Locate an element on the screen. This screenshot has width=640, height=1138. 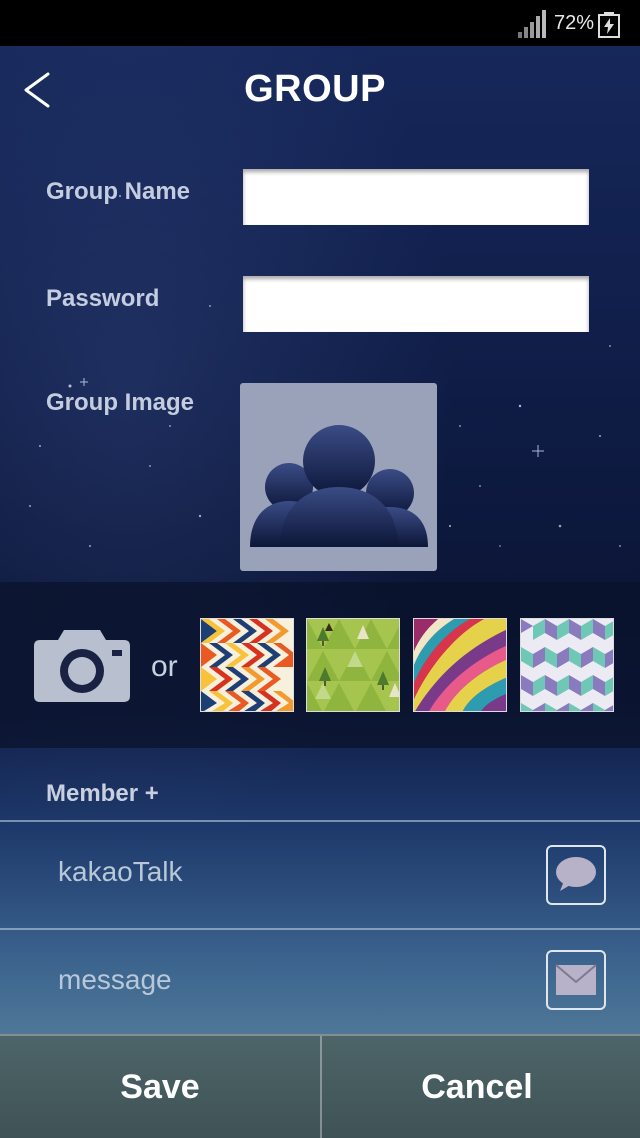
camera-icon is located at coordinates (82, 665).